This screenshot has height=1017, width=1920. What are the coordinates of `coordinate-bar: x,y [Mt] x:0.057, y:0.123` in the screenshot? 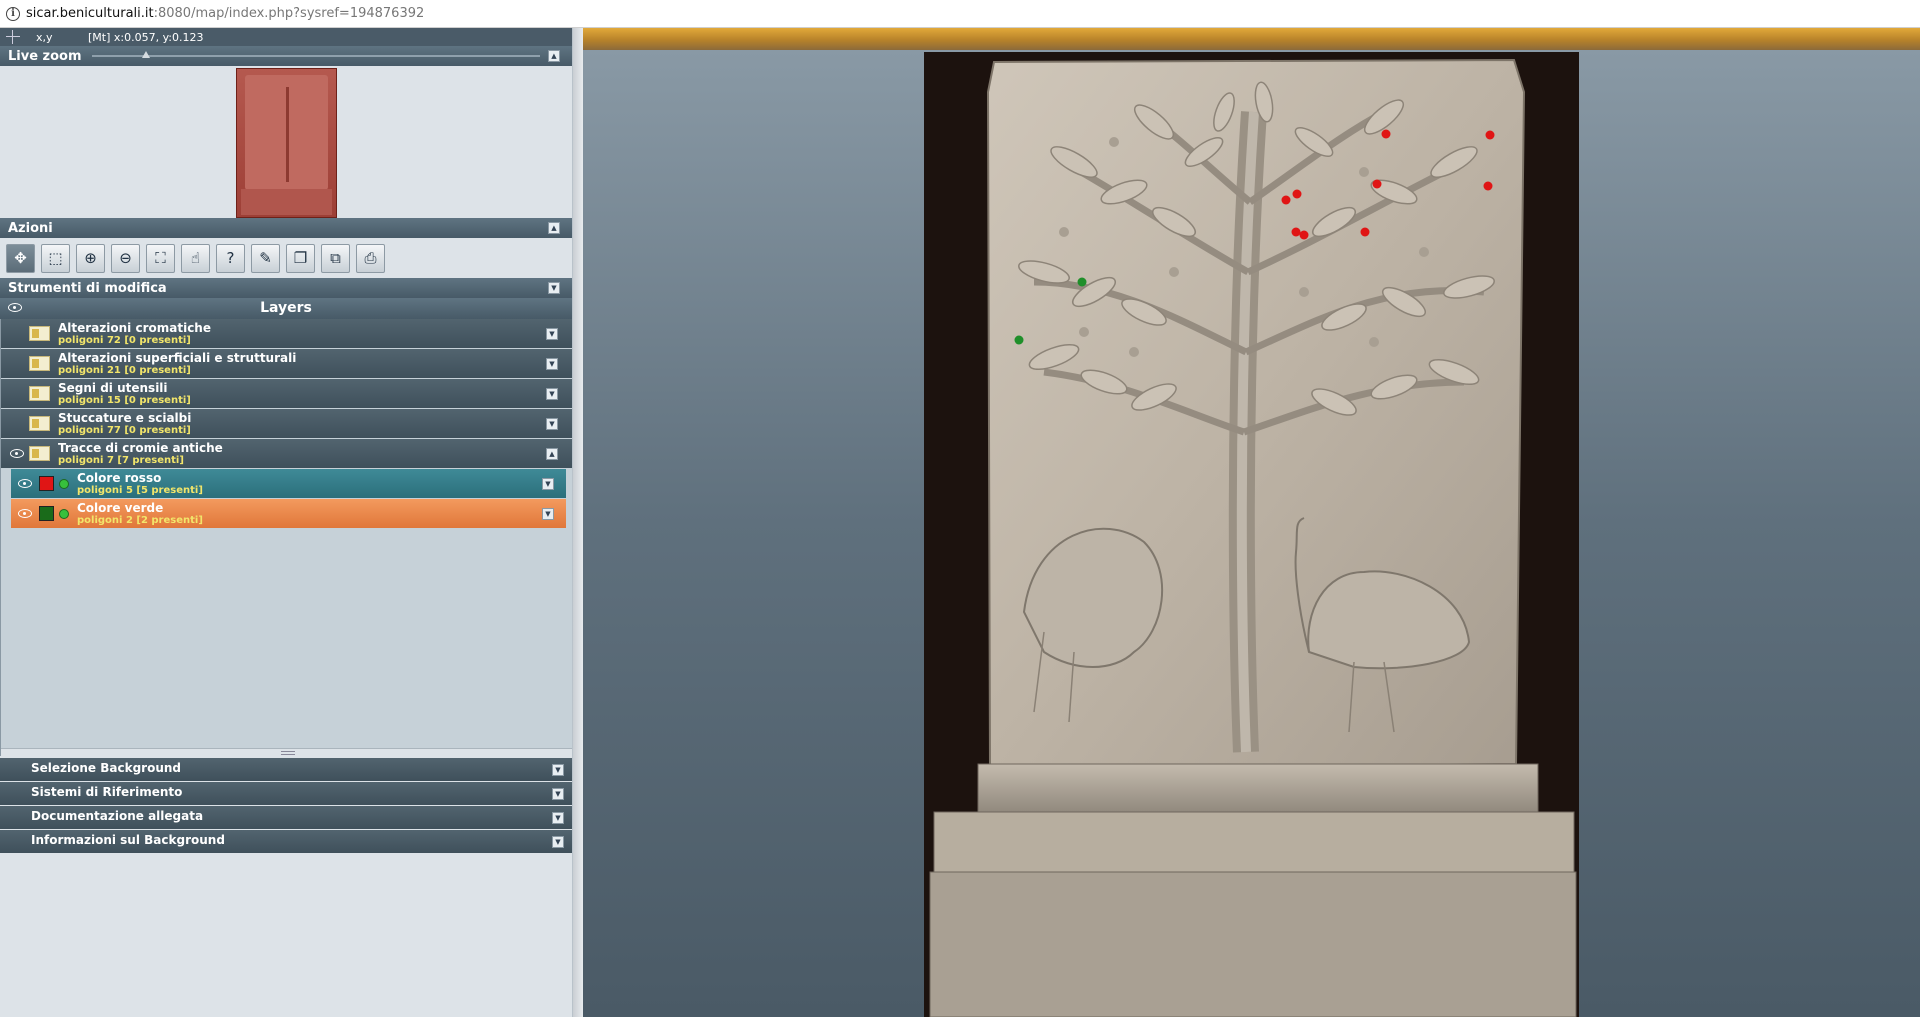 It's located at (286, 37).